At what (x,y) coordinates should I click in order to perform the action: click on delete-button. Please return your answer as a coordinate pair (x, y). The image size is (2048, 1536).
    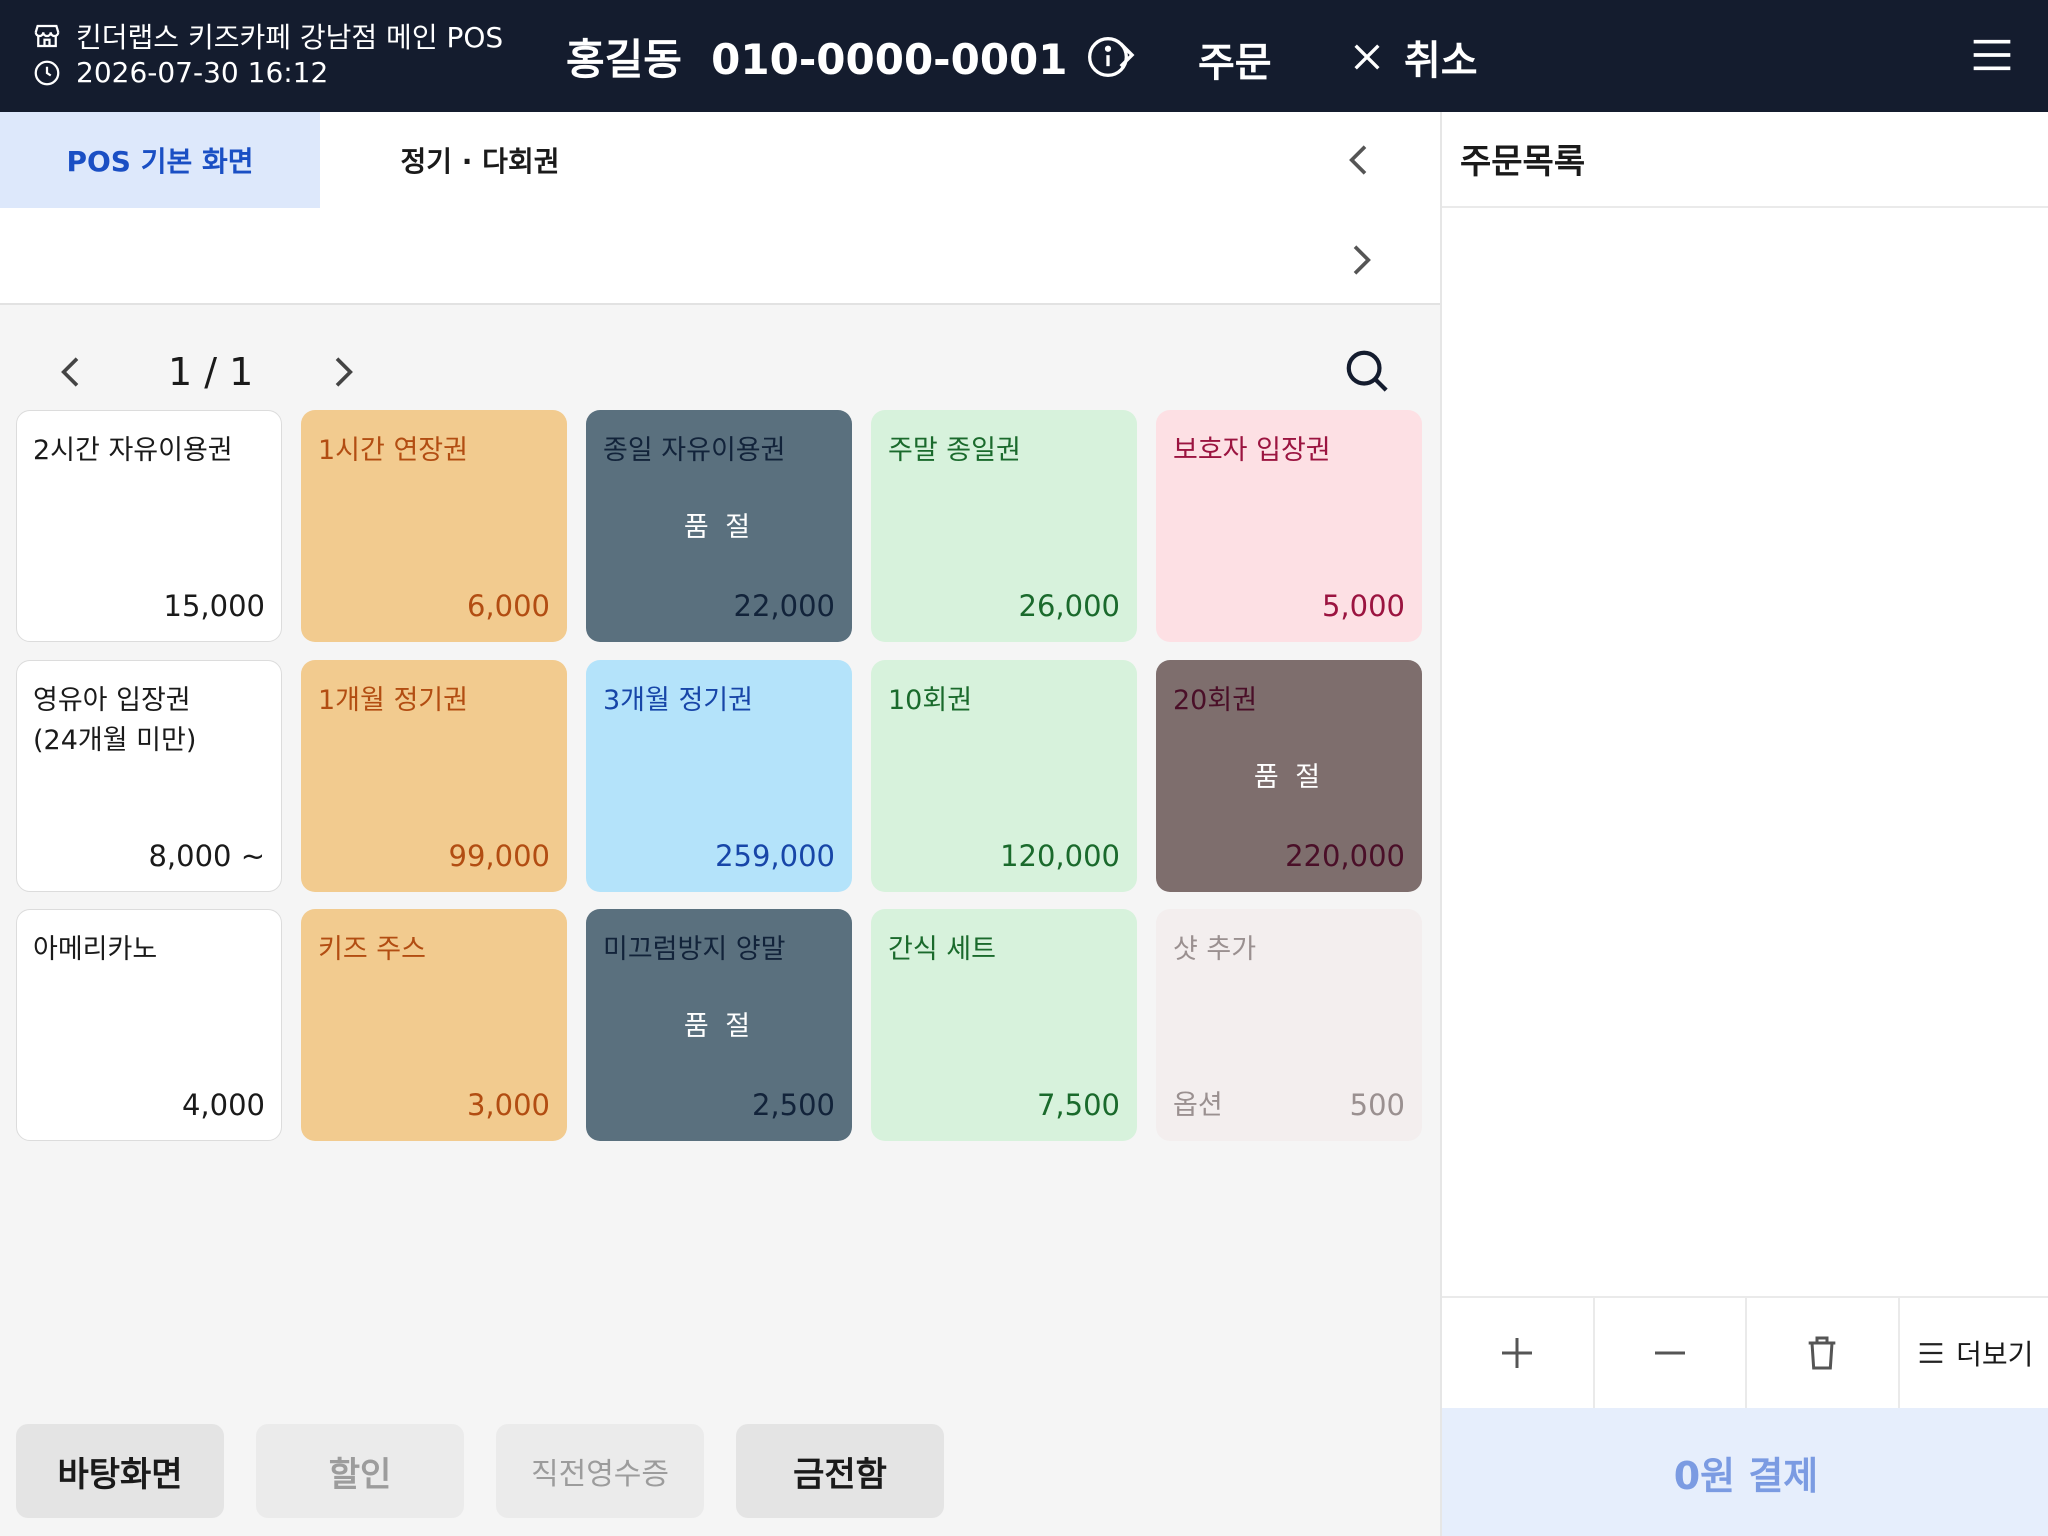
    Looking at the image, I should click on (1823, 1353).